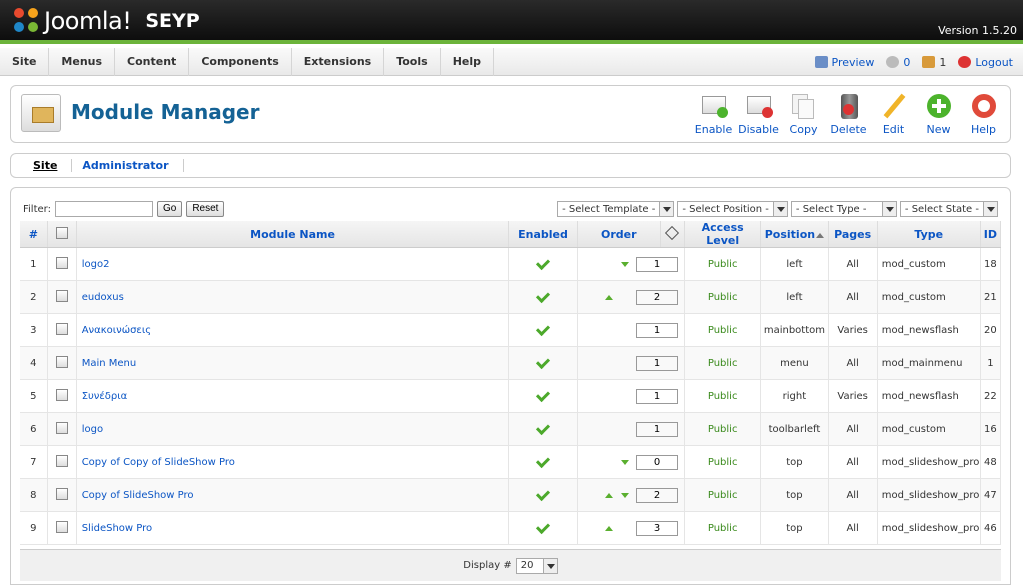  What do you see at coordinates (61, 232) in the screenshot?
I see `select-all-checkbox` at bounding box center [61, 232].